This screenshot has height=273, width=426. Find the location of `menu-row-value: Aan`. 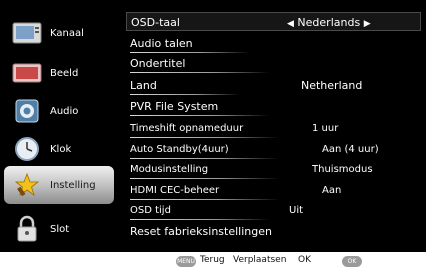

menu-row-value: Aan is located at coordinates (332, 190).